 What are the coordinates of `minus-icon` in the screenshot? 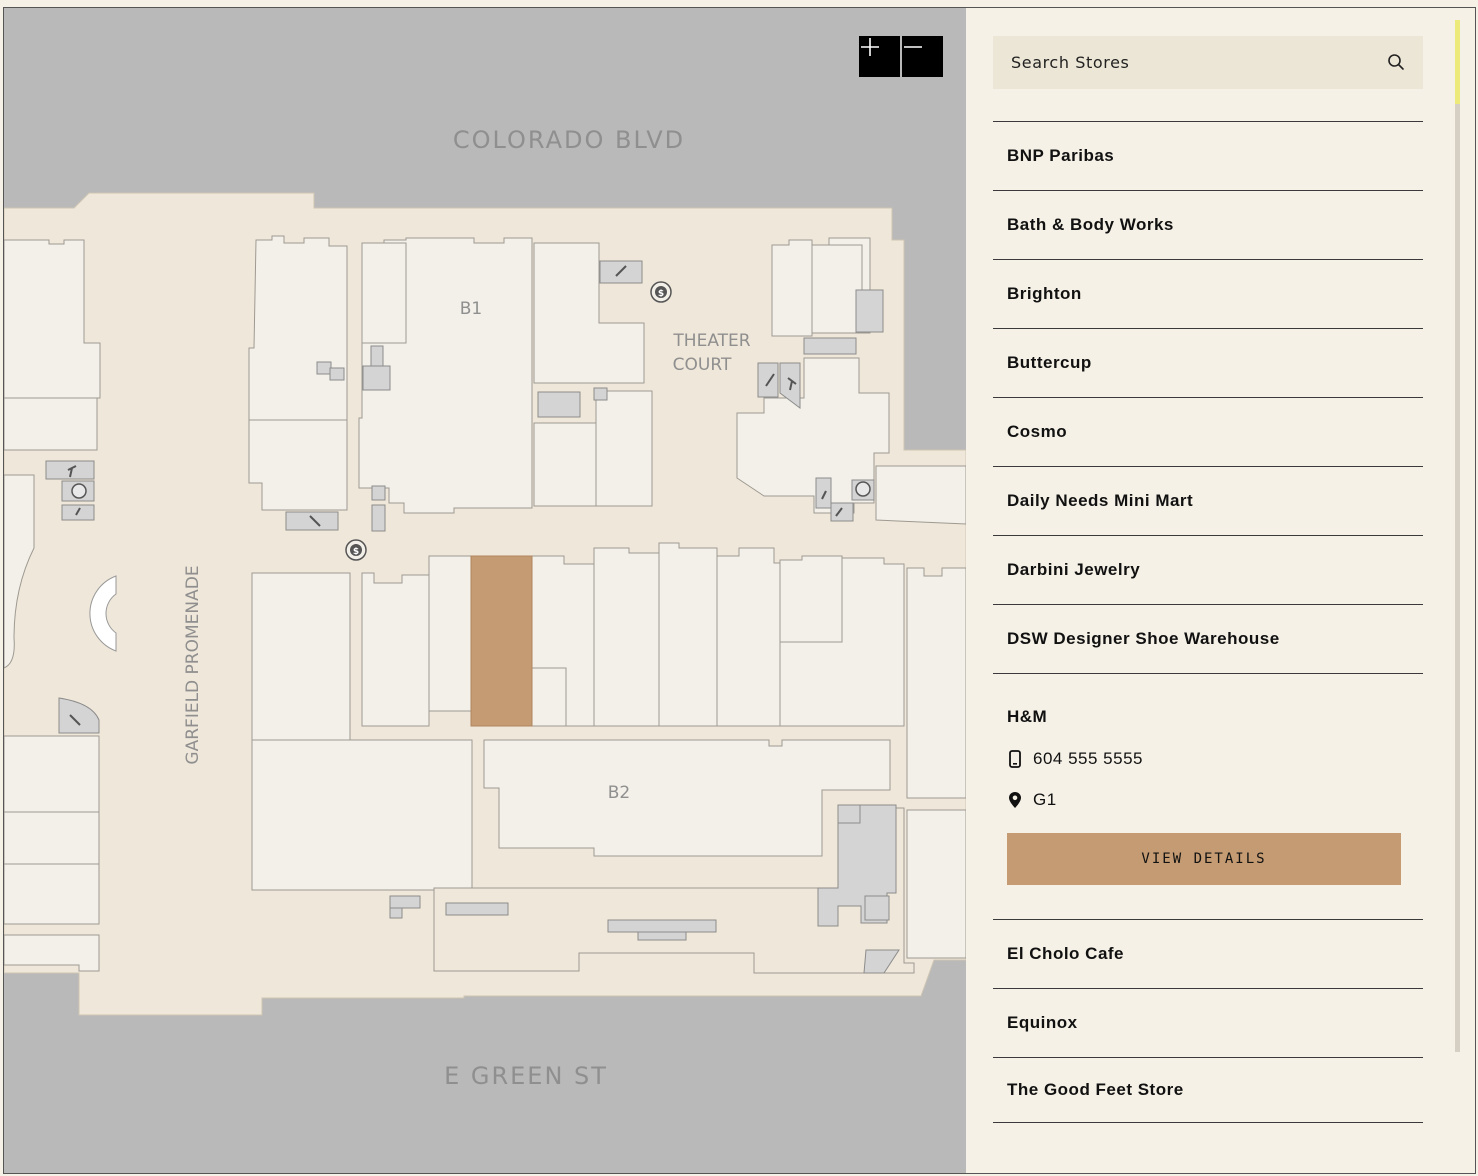 It's located at (913, 47).